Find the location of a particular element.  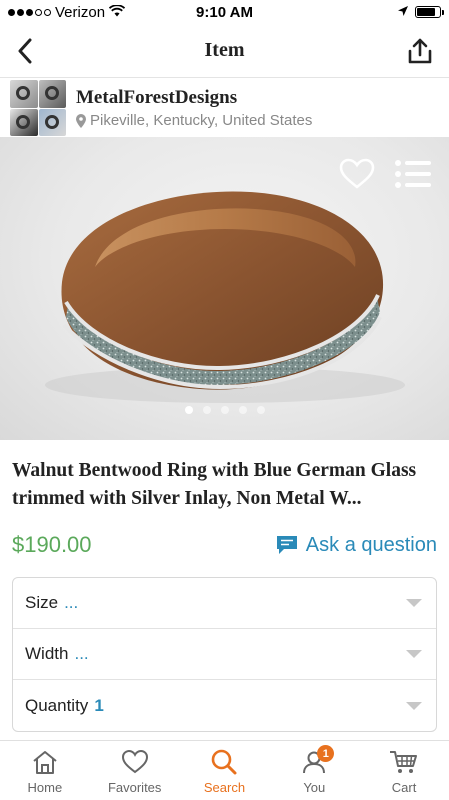

back-button is located at coordinates (25, 51).